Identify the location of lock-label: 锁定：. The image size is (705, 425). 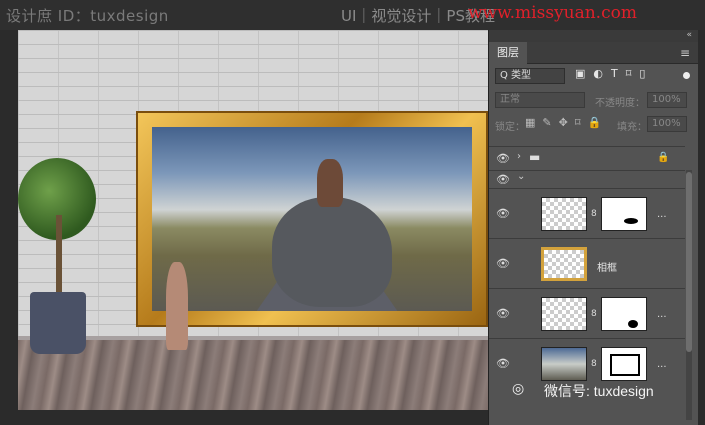
(510, 127).